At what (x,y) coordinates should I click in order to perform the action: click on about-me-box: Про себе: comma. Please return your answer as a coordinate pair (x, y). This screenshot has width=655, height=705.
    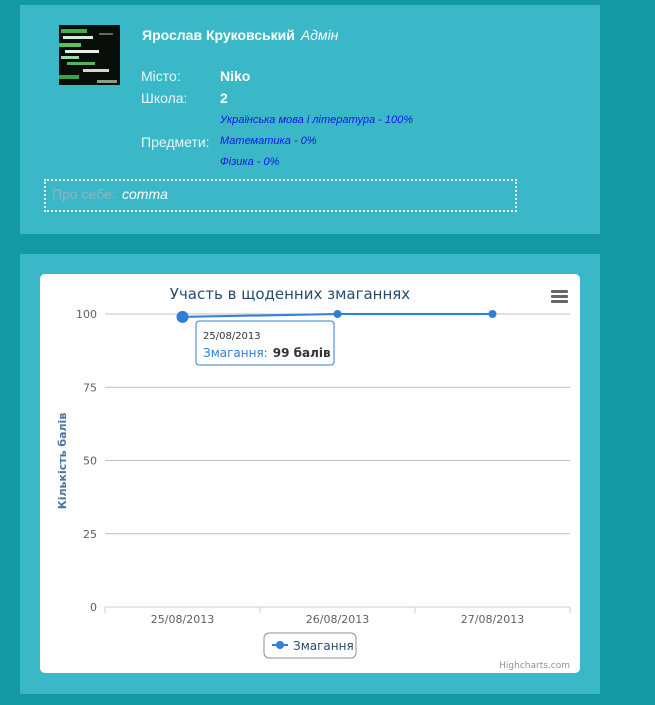
    Looking at the image, I should click on (280, 195).